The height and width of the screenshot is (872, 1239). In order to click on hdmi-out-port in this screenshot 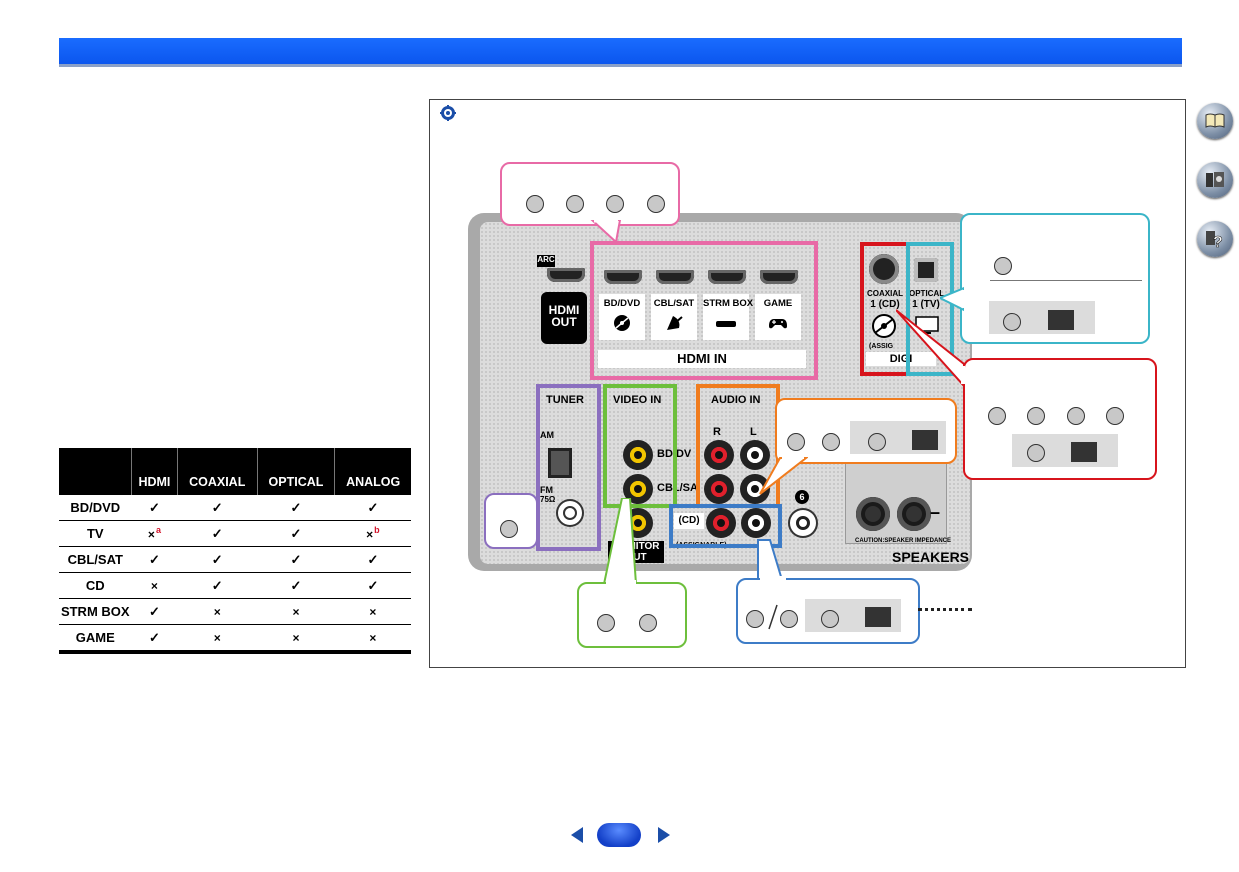, I will do `click(566, 275)`.